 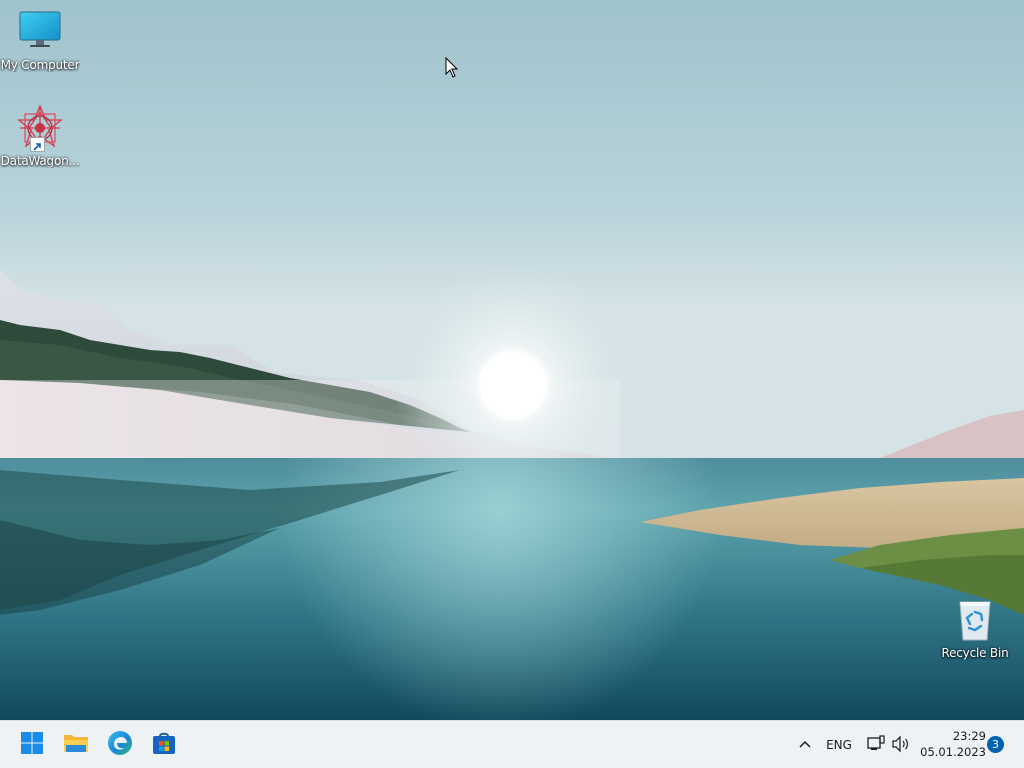 I want to click on network-status-button, so click(x=876, y=745).